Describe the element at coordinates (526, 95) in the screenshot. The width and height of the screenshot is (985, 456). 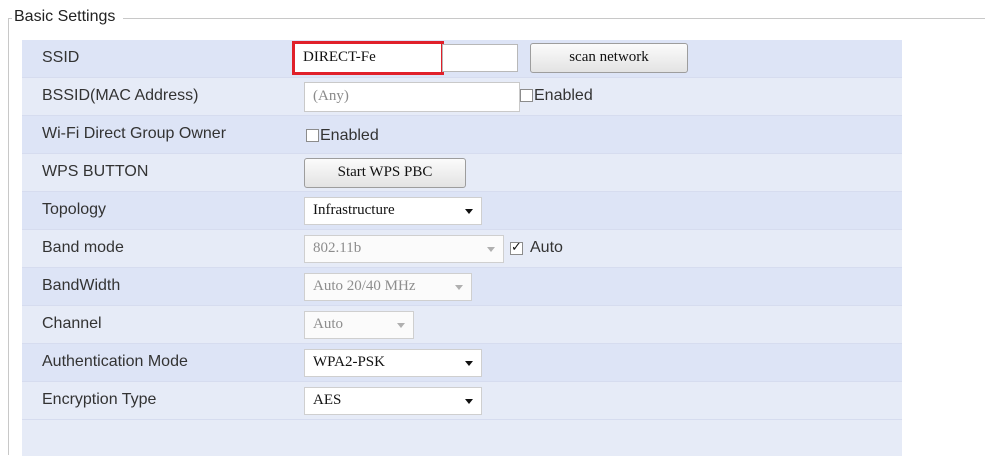
I see `bssid-enabled-checkbox` at that location.